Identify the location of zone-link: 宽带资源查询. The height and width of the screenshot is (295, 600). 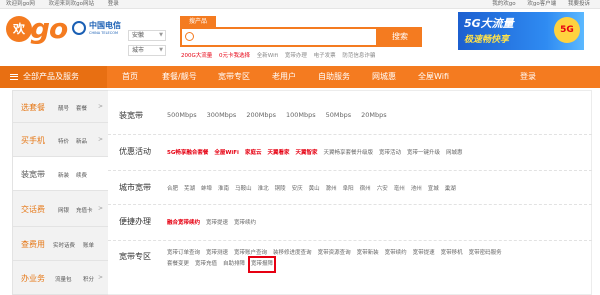
(334, 253).